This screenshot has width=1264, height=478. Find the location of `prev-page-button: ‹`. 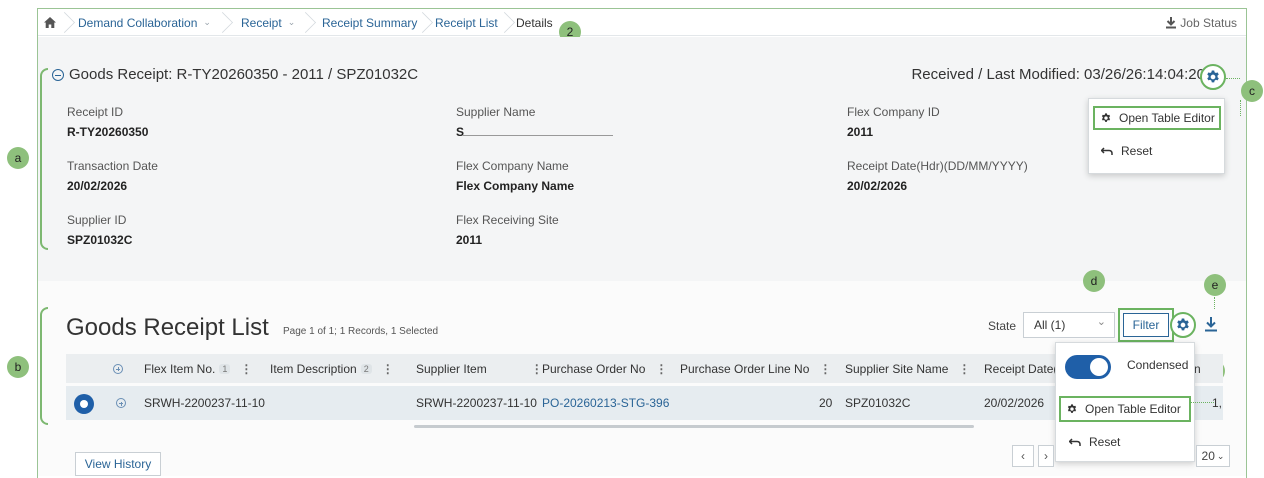

prev-page-button: ‹ is located at coordinates (1023, 456).